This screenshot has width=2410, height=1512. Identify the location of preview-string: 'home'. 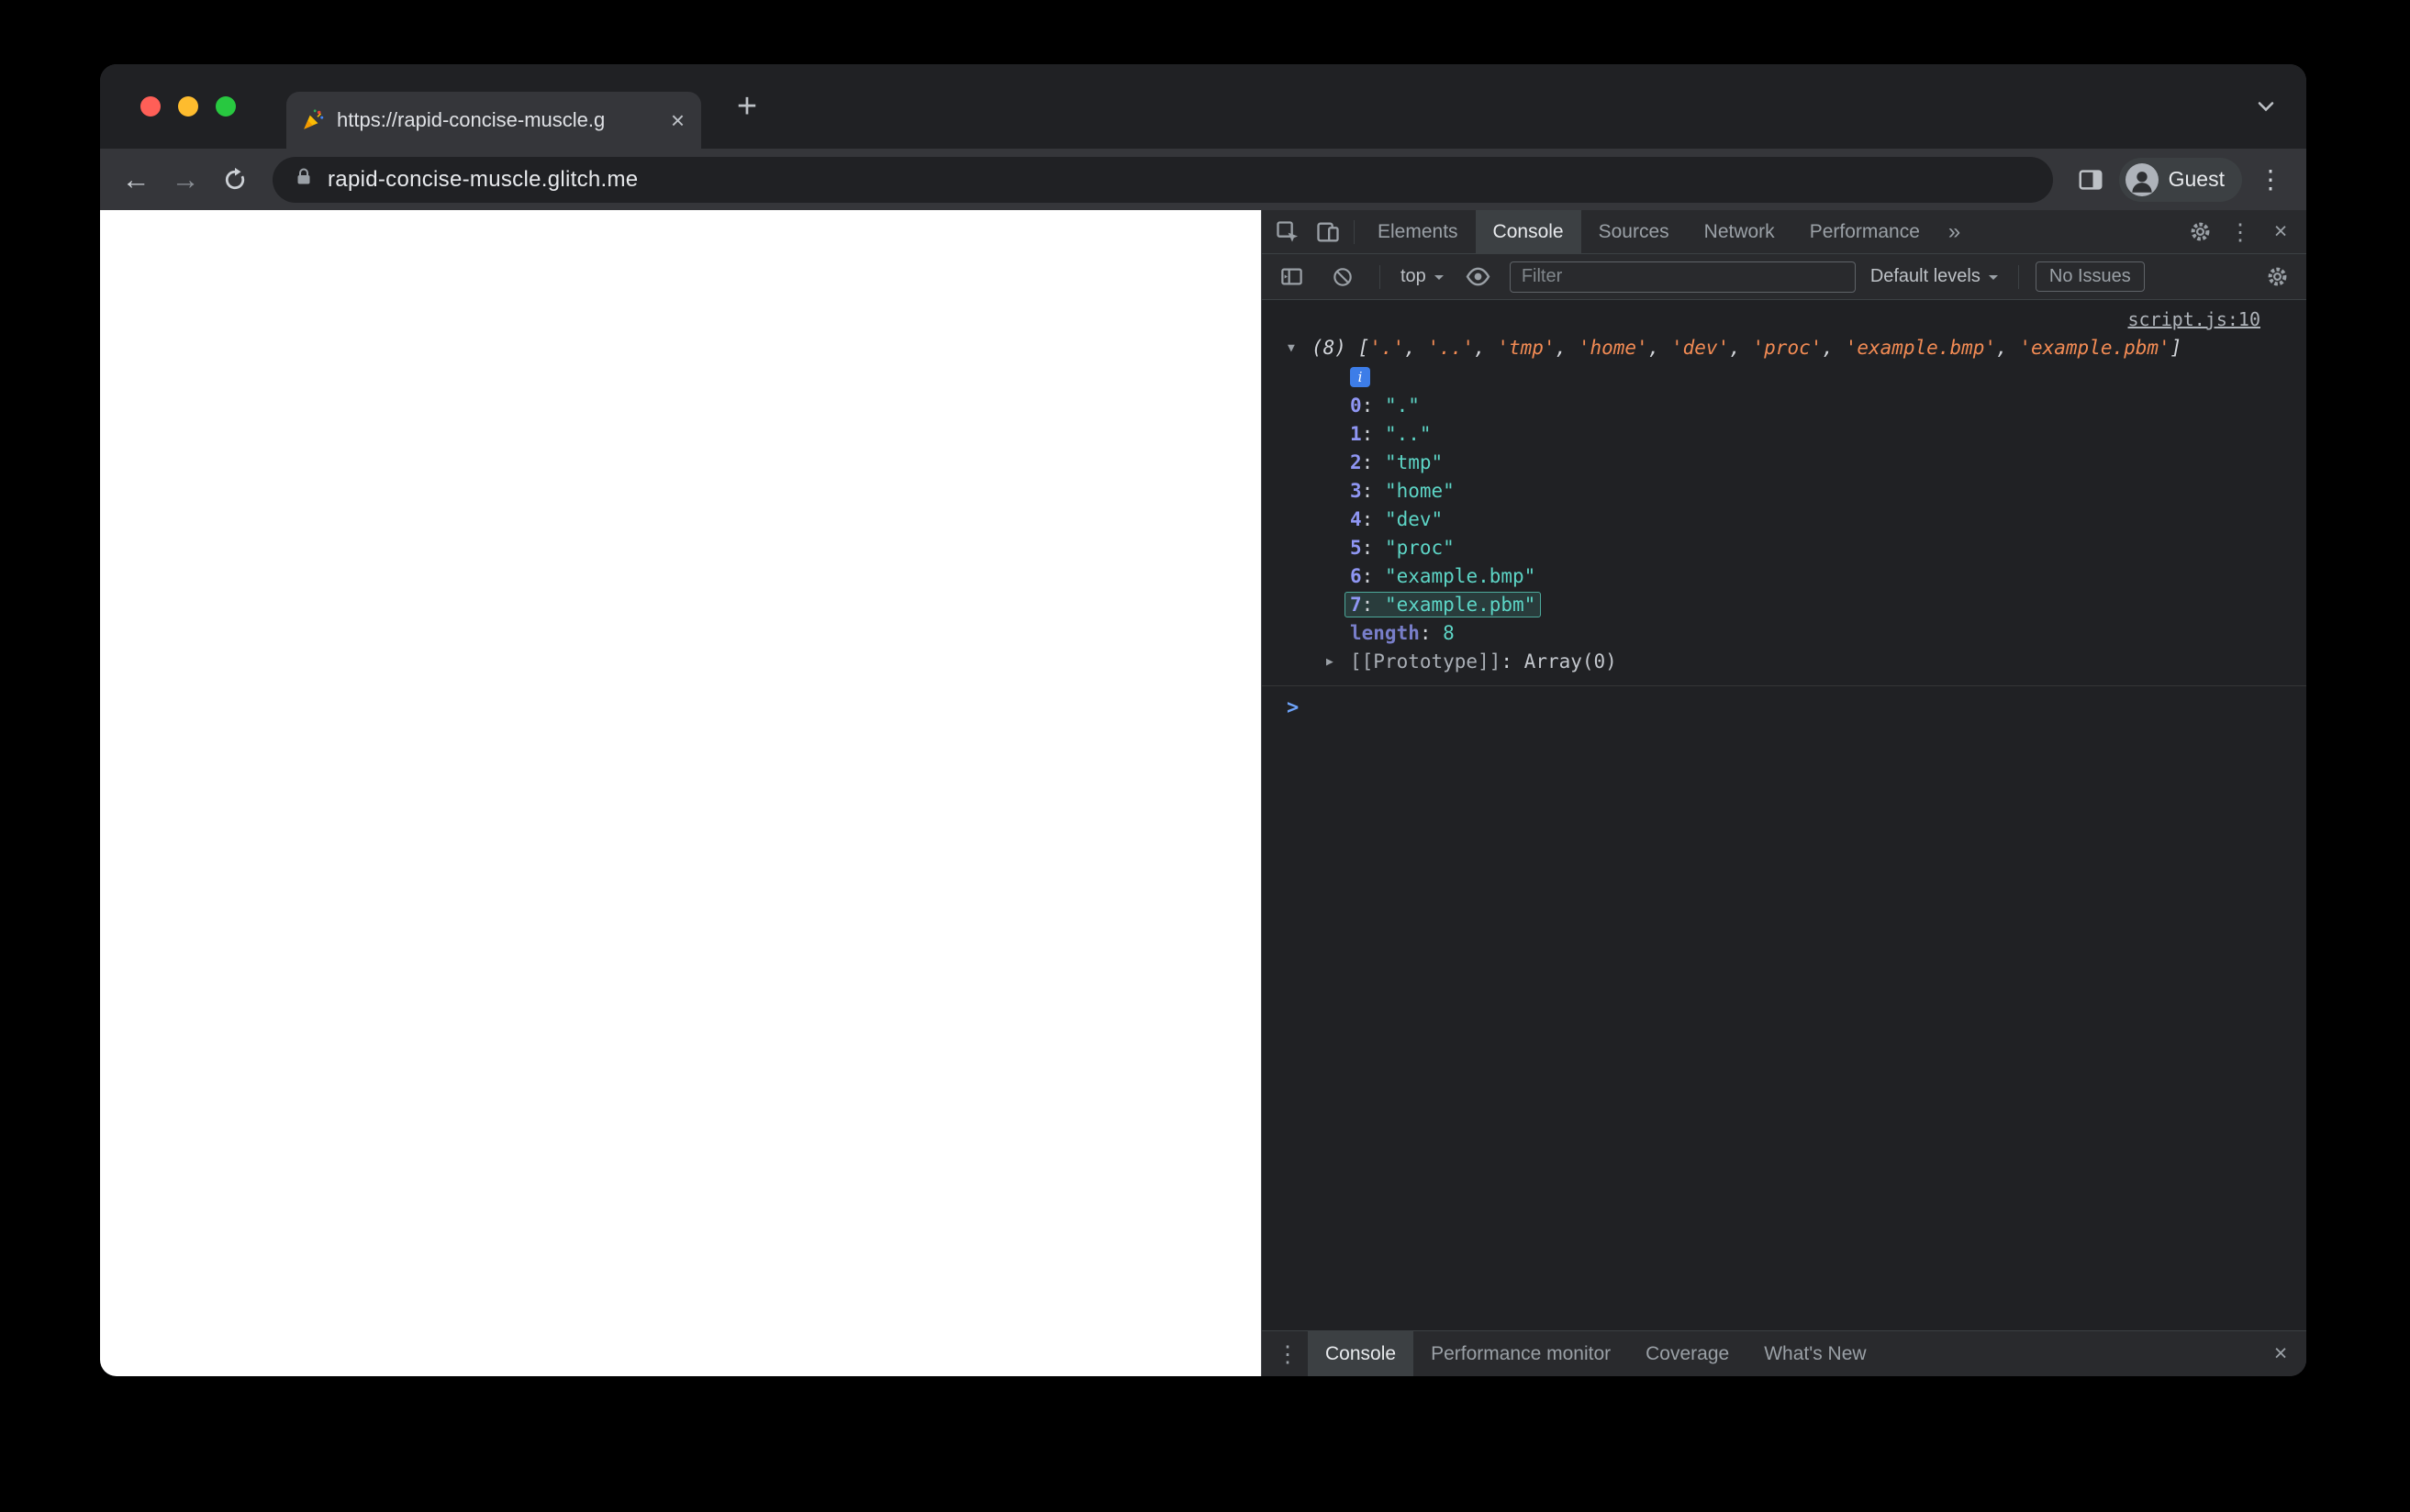
(1613, 348).